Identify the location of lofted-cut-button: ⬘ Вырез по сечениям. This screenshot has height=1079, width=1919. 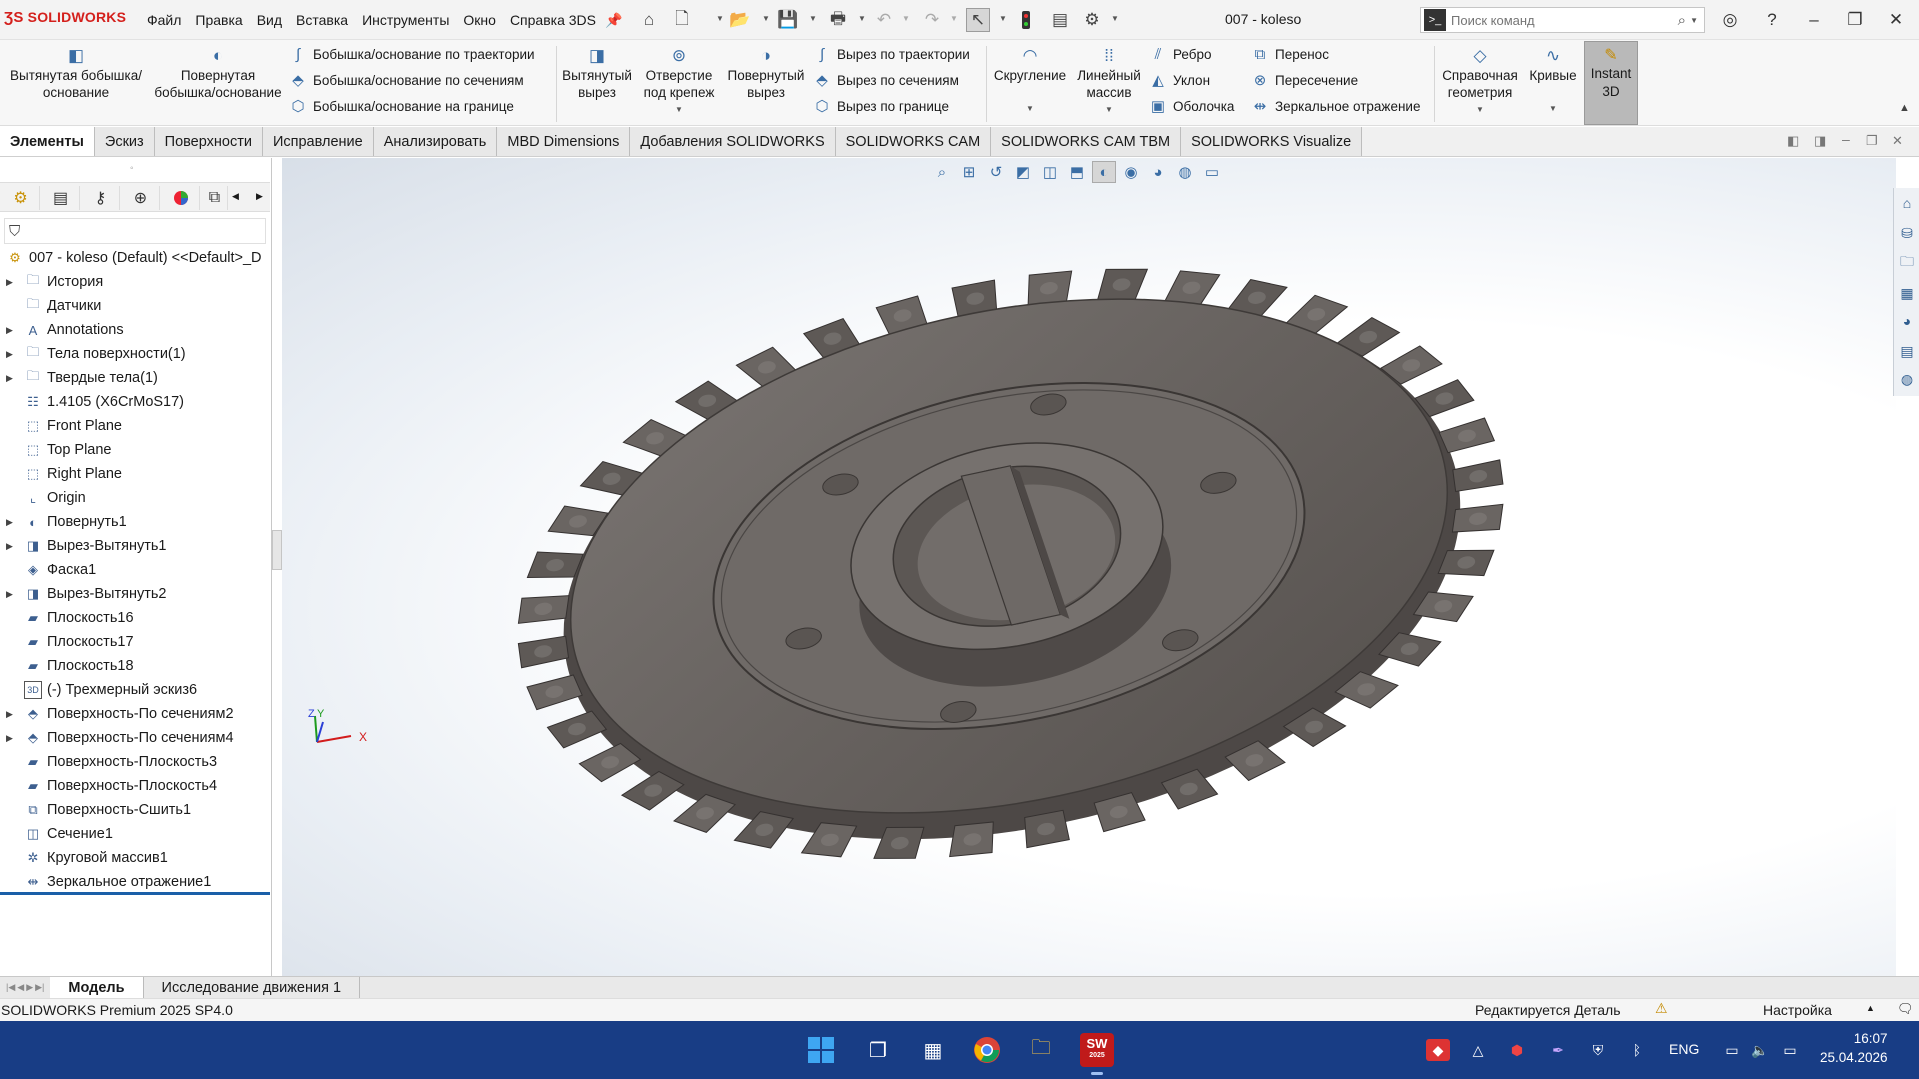
(885, 80).